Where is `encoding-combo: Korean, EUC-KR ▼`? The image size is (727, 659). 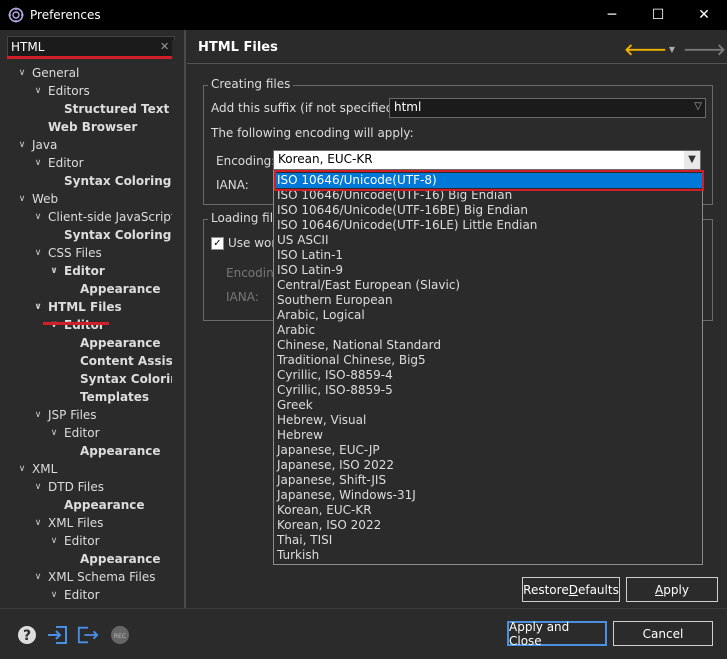
encoding-combo: Korean, EUC-KR ▼ is located at coordinates (487, 160).